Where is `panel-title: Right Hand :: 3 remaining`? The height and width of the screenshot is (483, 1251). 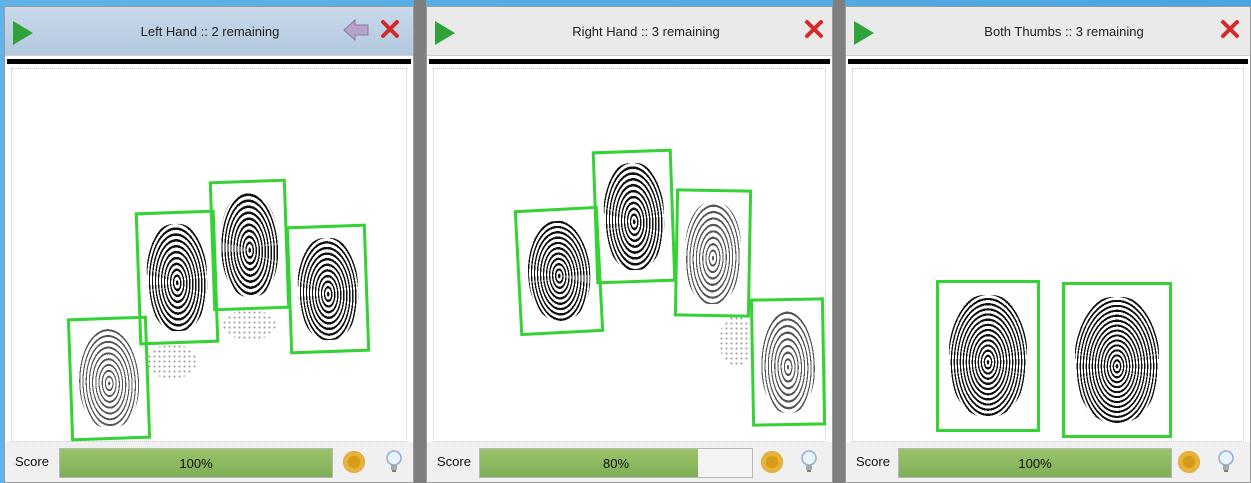 panel-title: Right Hand :: 3 remaining is located at coordinates (646, 31).